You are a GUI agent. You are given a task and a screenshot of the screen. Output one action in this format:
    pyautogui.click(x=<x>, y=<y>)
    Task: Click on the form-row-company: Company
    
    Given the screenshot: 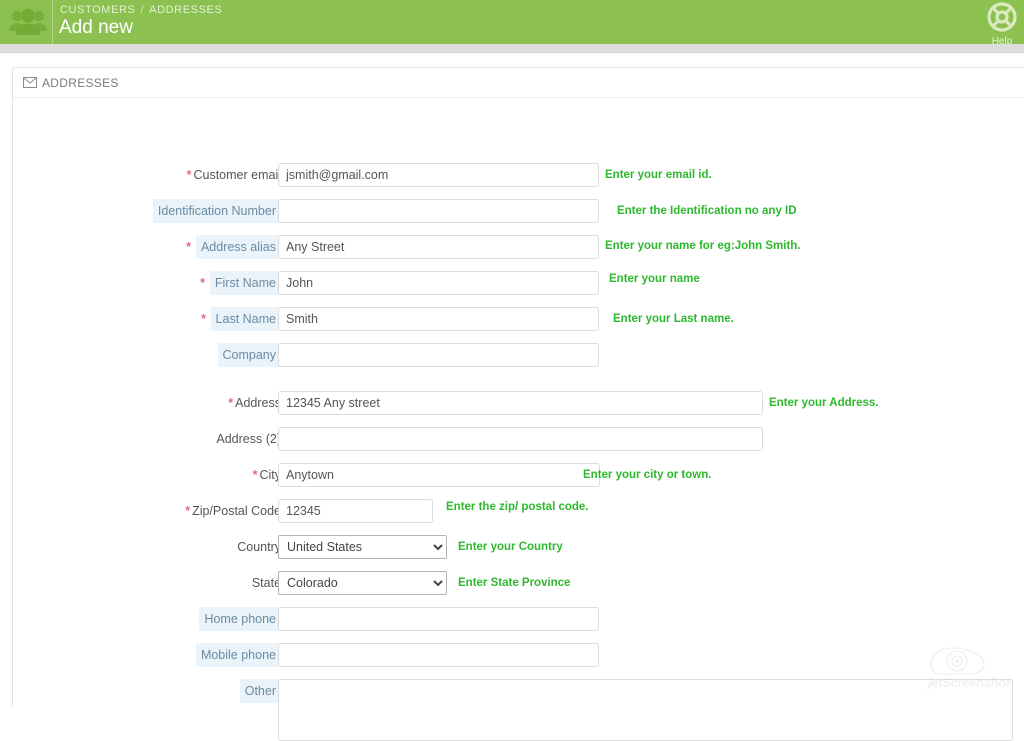 What is the action you would take?
    pyautogui.click(x=518, y=355)
    